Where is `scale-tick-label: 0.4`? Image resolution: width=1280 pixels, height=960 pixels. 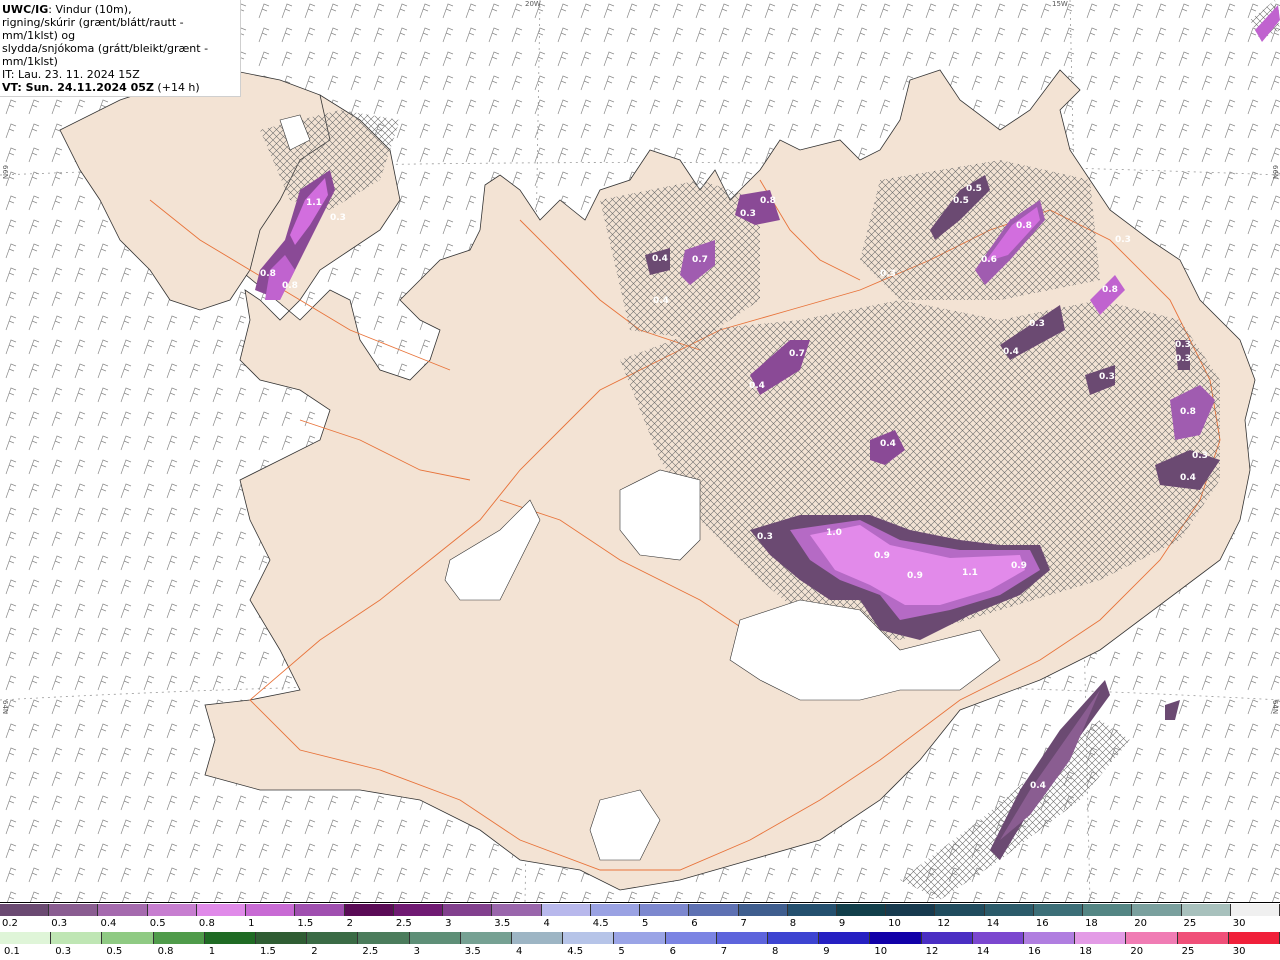
scale-tick-label: 0.4 is located at coordinates (108, 923).